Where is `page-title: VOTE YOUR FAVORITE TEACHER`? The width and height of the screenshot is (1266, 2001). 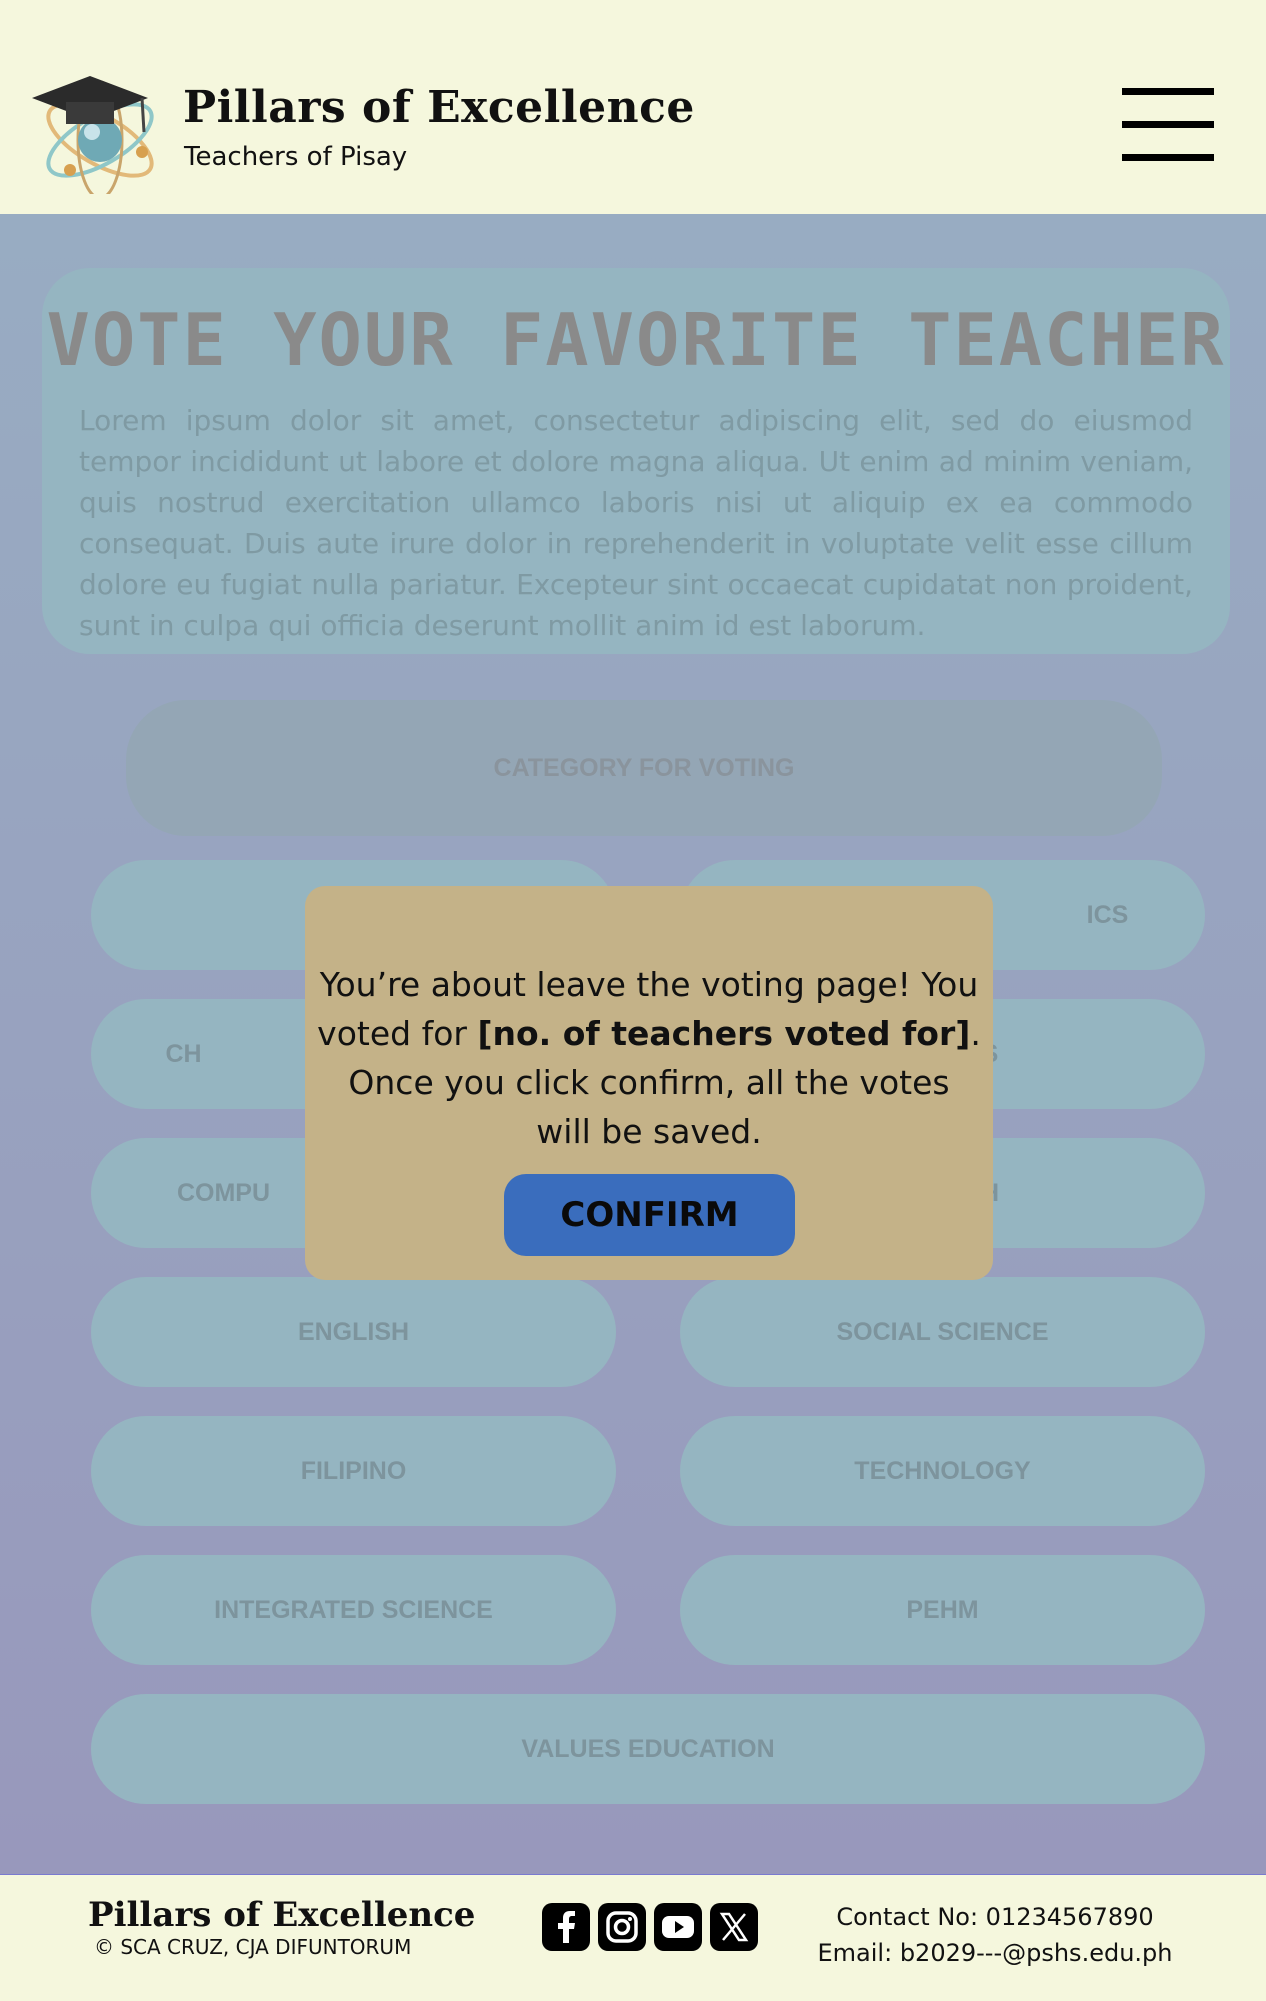 page-title: VOTE YOUR FAVORITE TEACHER is located at coordinates (636, 340).